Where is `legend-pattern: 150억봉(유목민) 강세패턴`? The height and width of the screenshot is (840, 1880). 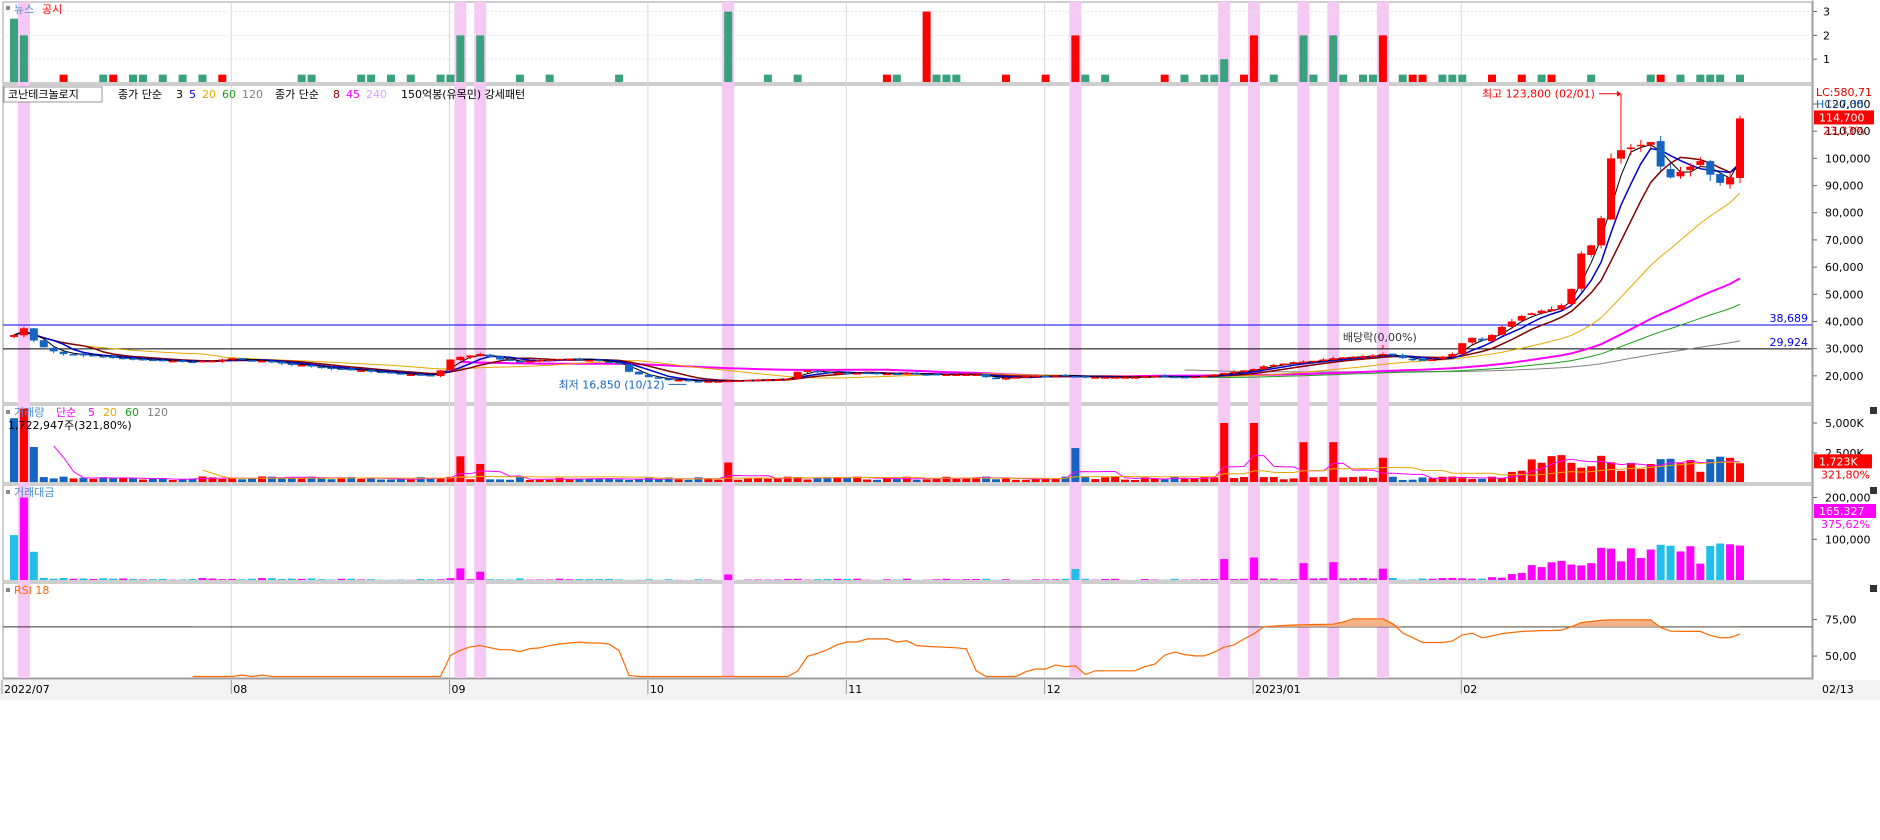
legend-pattern: 150억봉(유목민) 강세패턴 is located at coordinates (463, 94).